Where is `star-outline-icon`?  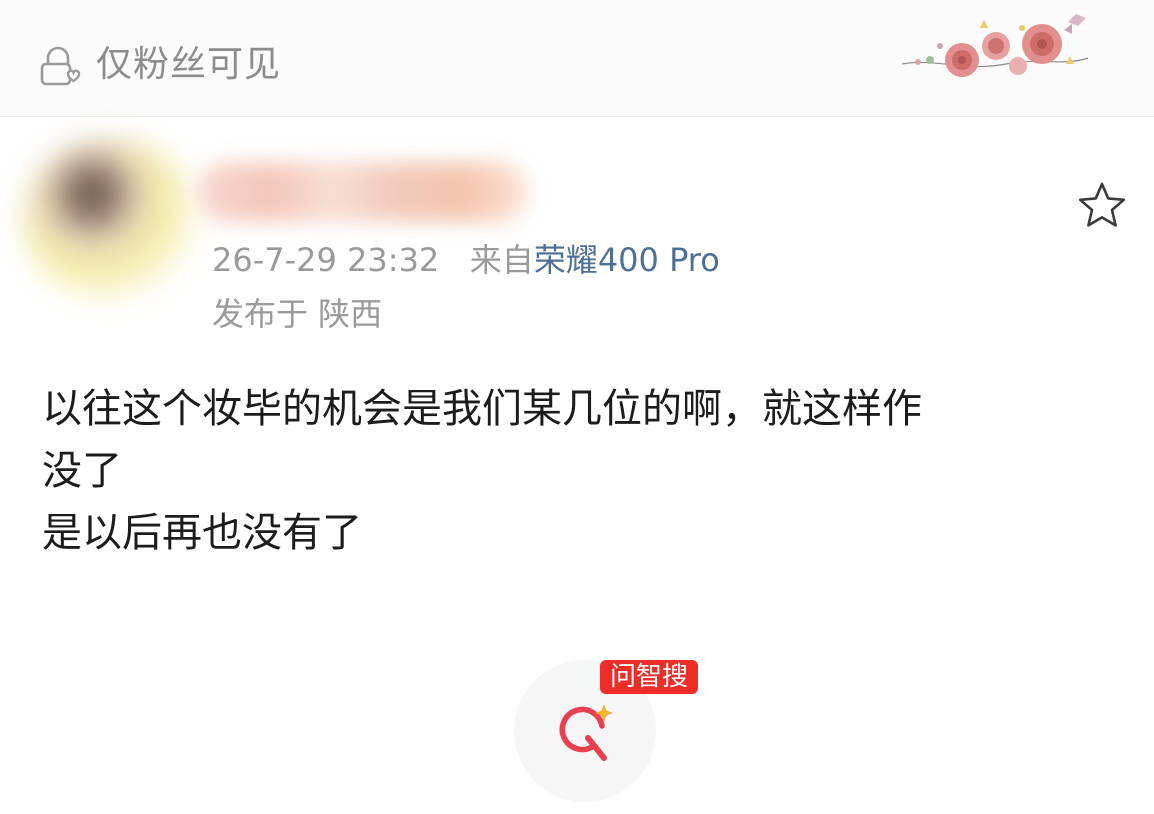 star-outline-icon is located at coordinates (1102, 206).